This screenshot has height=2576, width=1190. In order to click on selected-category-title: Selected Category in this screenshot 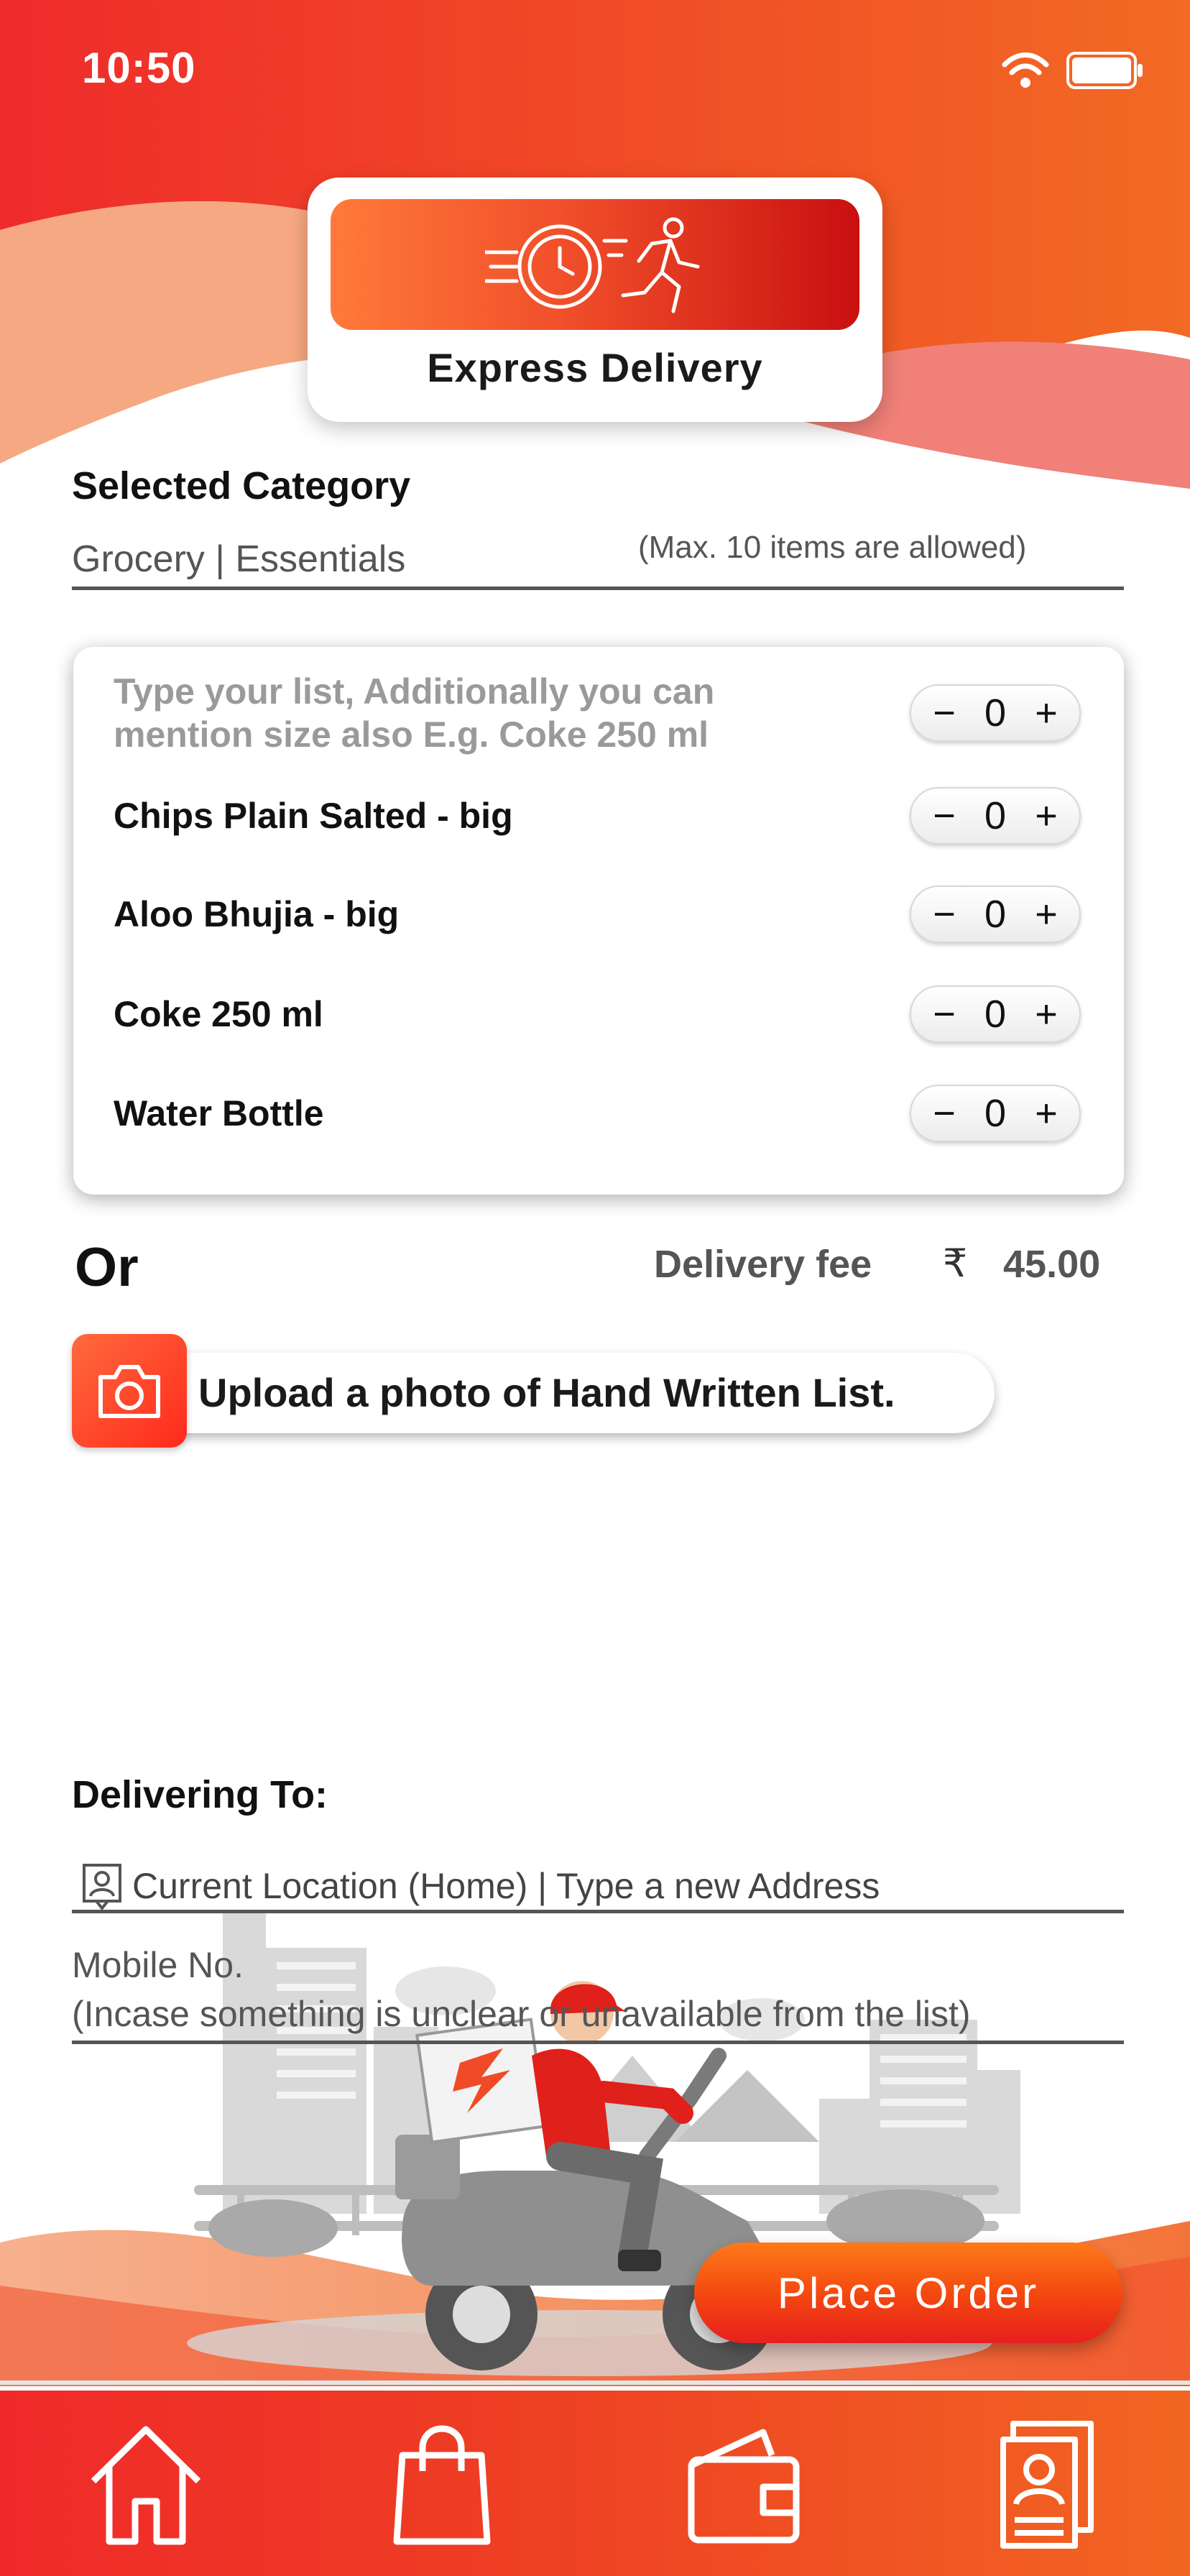, I will do `click(241, 485)`.